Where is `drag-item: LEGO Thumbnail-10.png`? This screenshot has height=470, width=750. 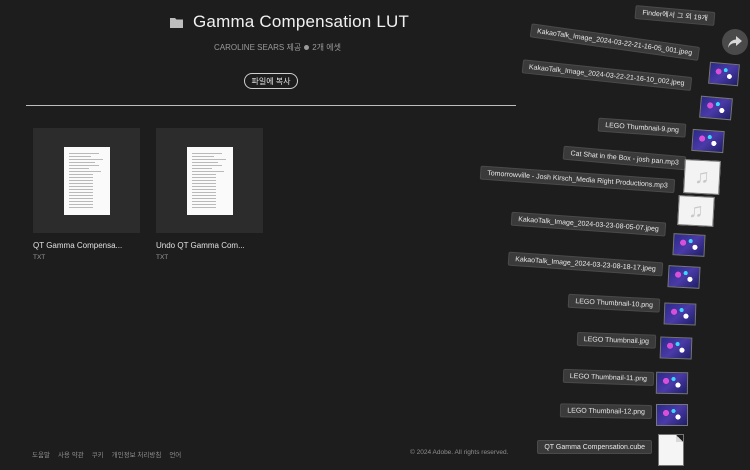
drag-item: LEGO Thumbnail-10.png is located at coordinates (610, 303).